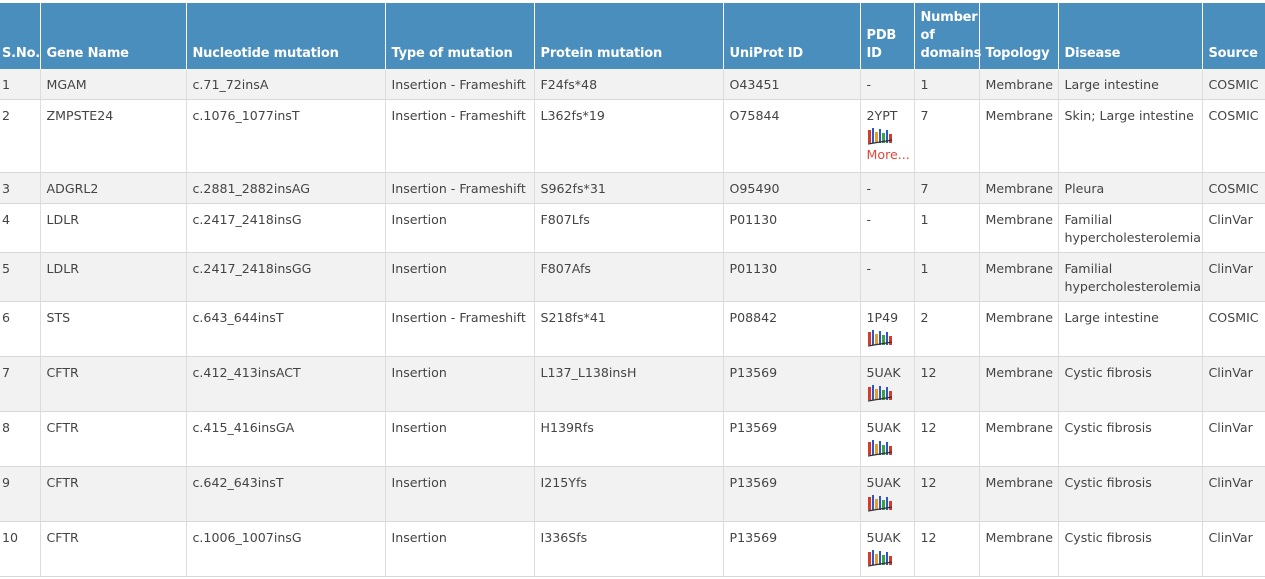  Describe the element at coordinates (629, 494) in the screenshot. I see `cell-protein: I215Yfs` at that location.